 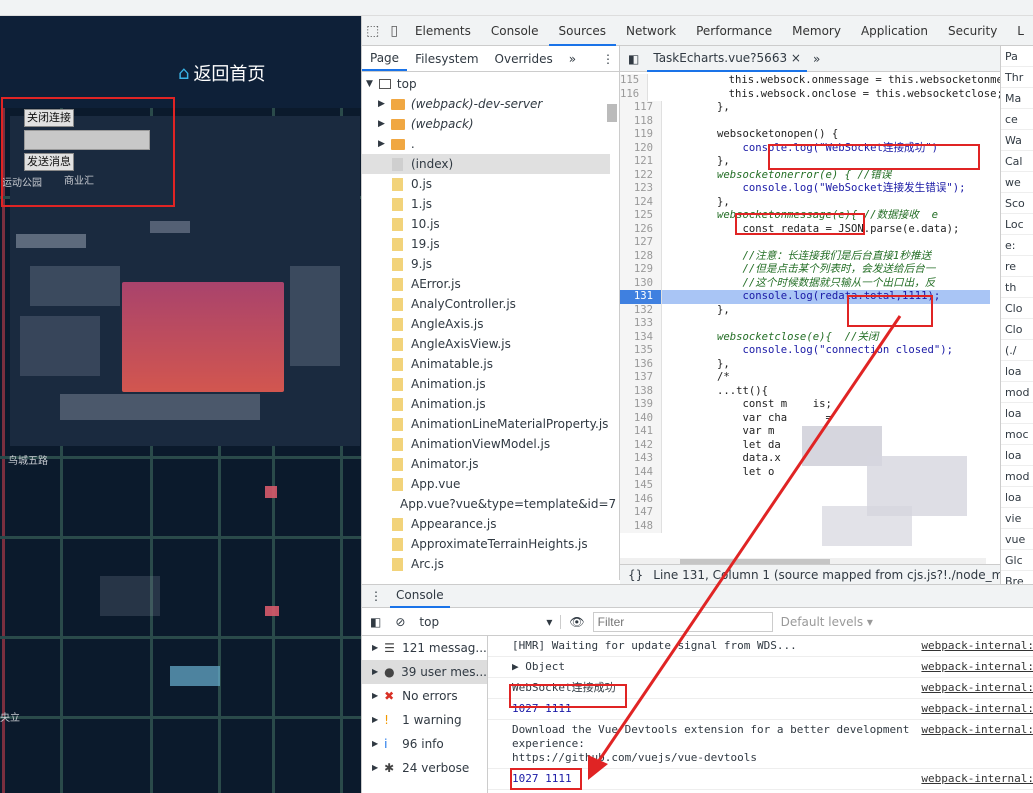 I want to click on debugger-sidebar-row: Wa, so click(x=1017, y=140).